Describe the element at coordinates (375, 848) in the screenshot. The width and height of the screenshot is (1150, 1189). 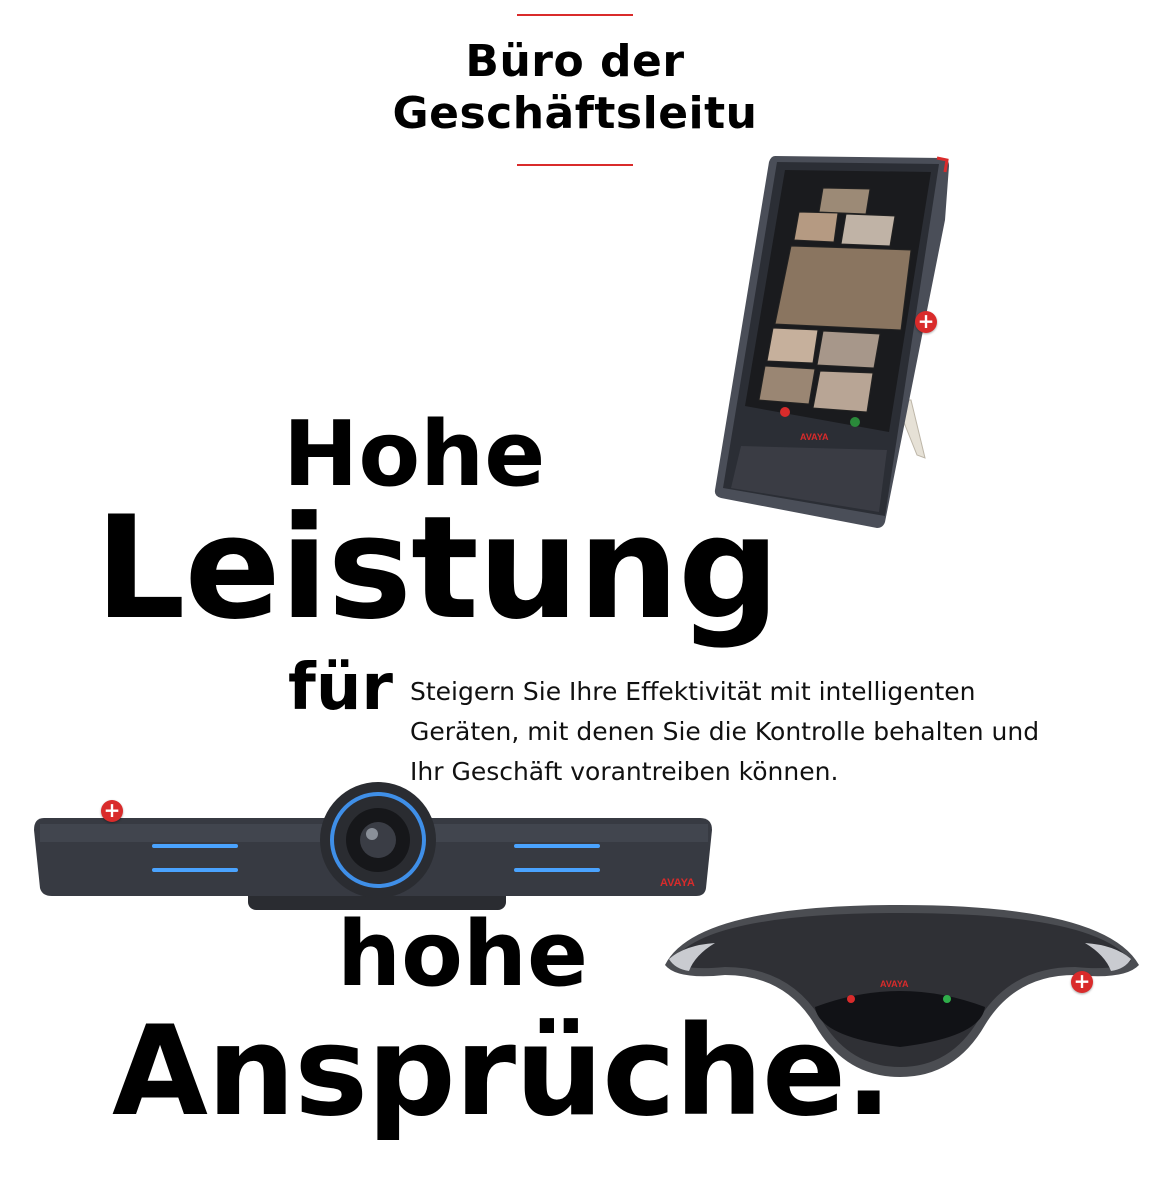
I see `camera-product-image: AVAYA` at that location.